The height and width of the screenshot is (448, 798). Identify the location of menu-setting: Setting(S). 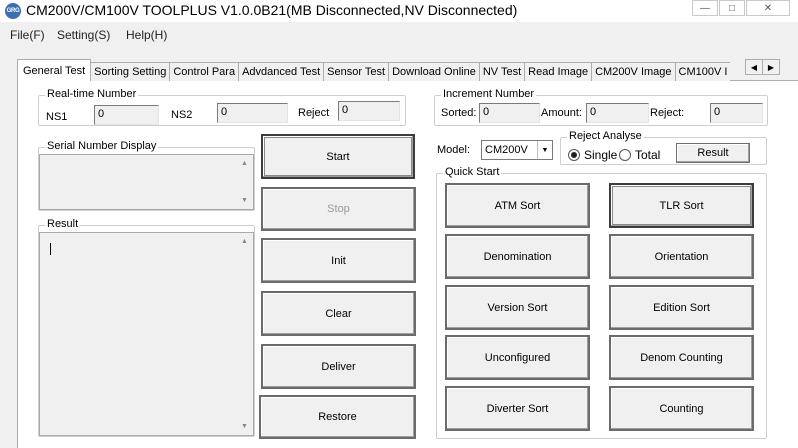
(83, 35).